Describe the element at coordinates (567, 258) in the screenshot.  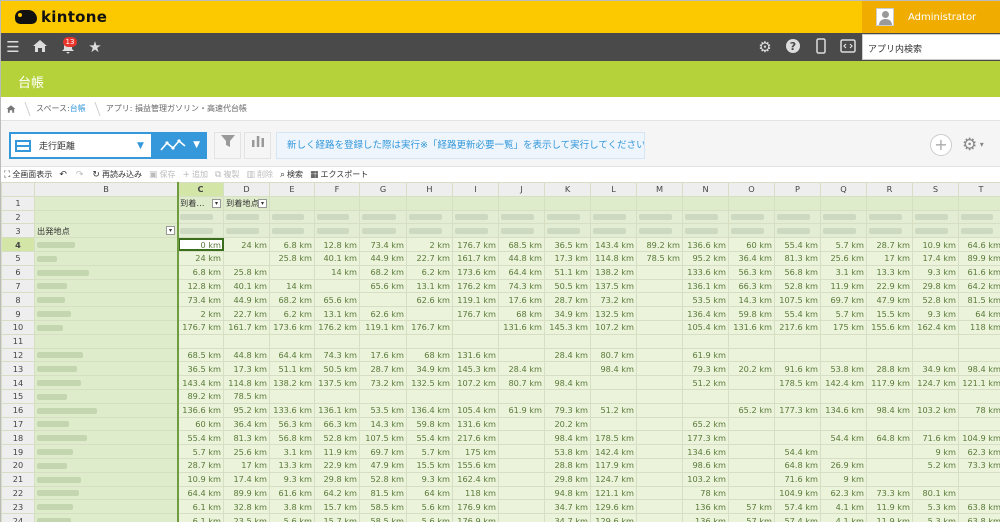
I see `cell-K5: 17.3 km` at that location.